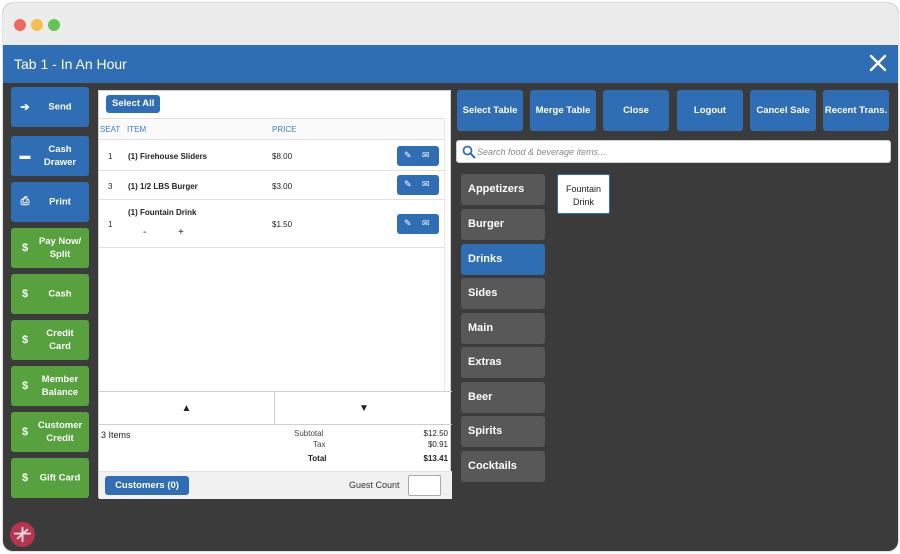  What do you see at coordinates (783, 110) in the screenshot?
I see `cancel-sale-button: Cancel Sale` at bounding box center [783, 110].